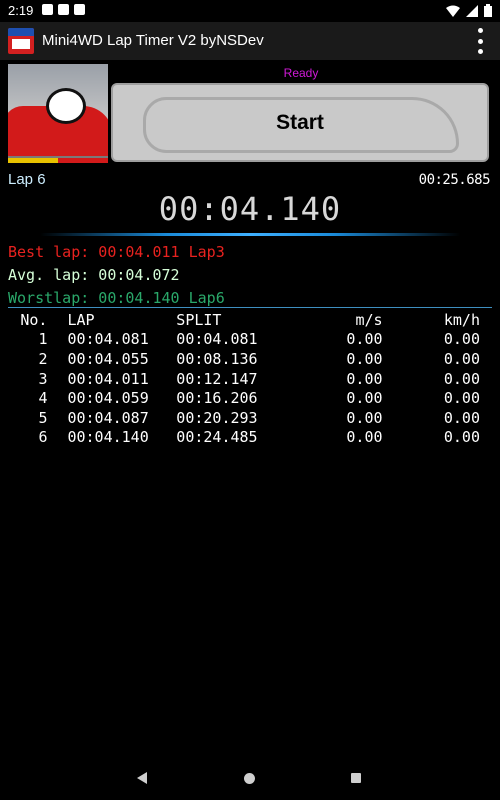 Image resolution: width=500 pixels, height=800 pixels. I want to click on cell-no: 5, so click(43, 417).